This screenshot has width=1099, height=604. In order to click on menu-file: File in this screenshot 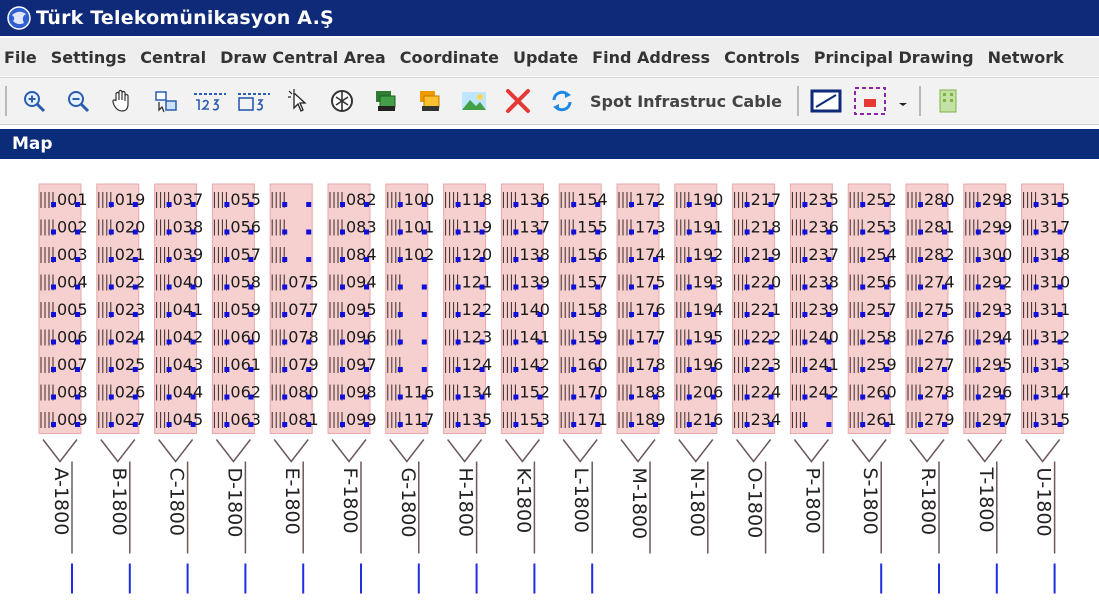, I will do `click(22, 57)`.